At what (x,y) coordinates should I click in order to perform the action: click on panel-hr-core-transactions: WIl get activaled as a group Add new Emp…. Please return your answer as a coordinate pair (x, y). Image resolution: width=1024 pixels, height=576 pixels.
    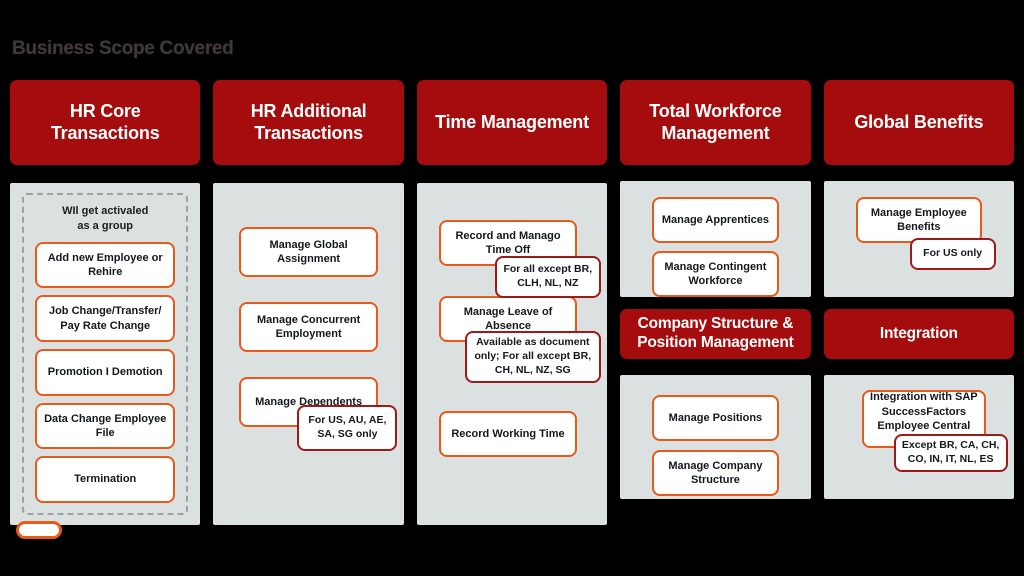
    Looking at the image, I should click on (105, 354).